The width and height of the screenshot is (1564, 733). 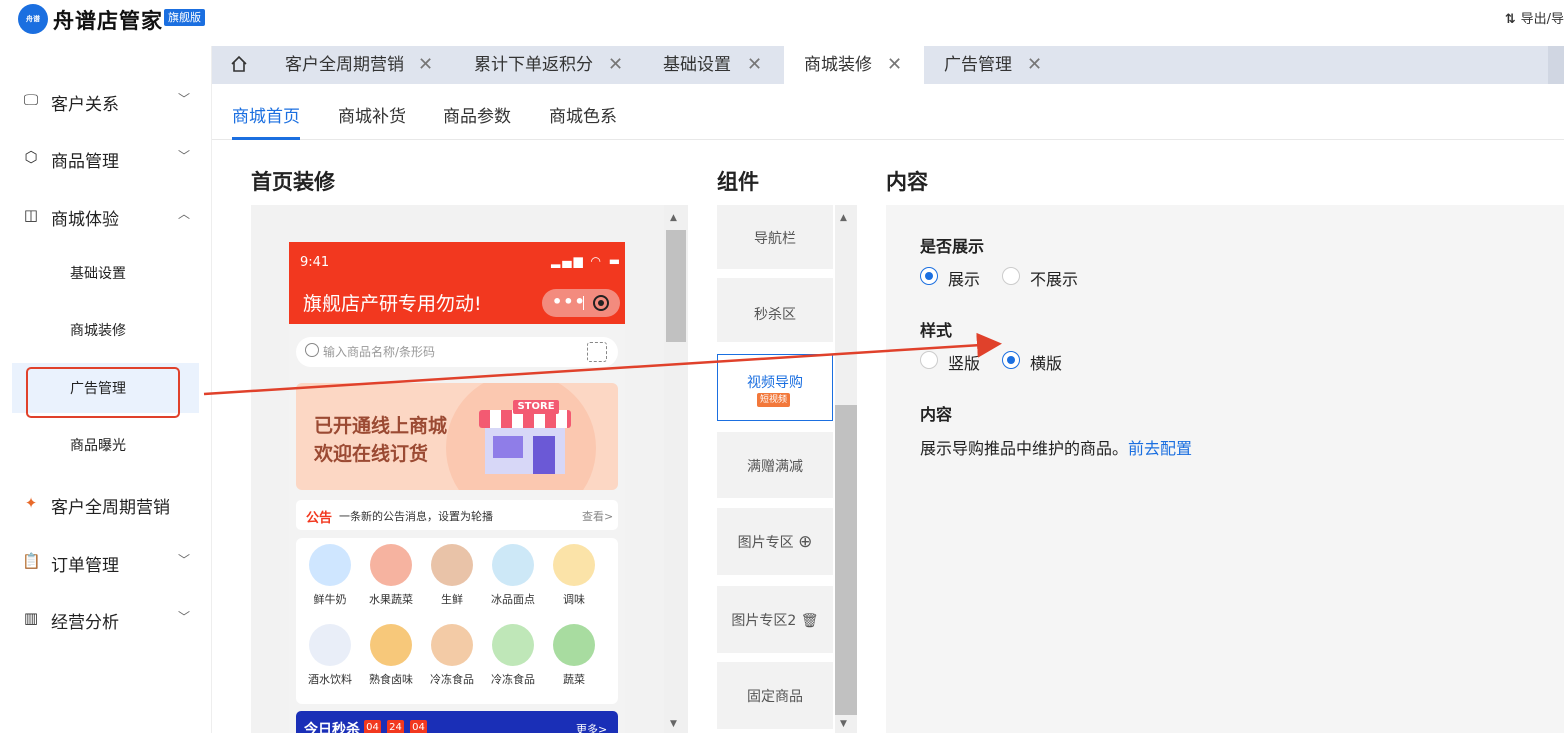 What do you see at coordinates (477, 114) in the screenshot?
I see `subtab-product-params: 商品参数` at bounding box center [477, 114].